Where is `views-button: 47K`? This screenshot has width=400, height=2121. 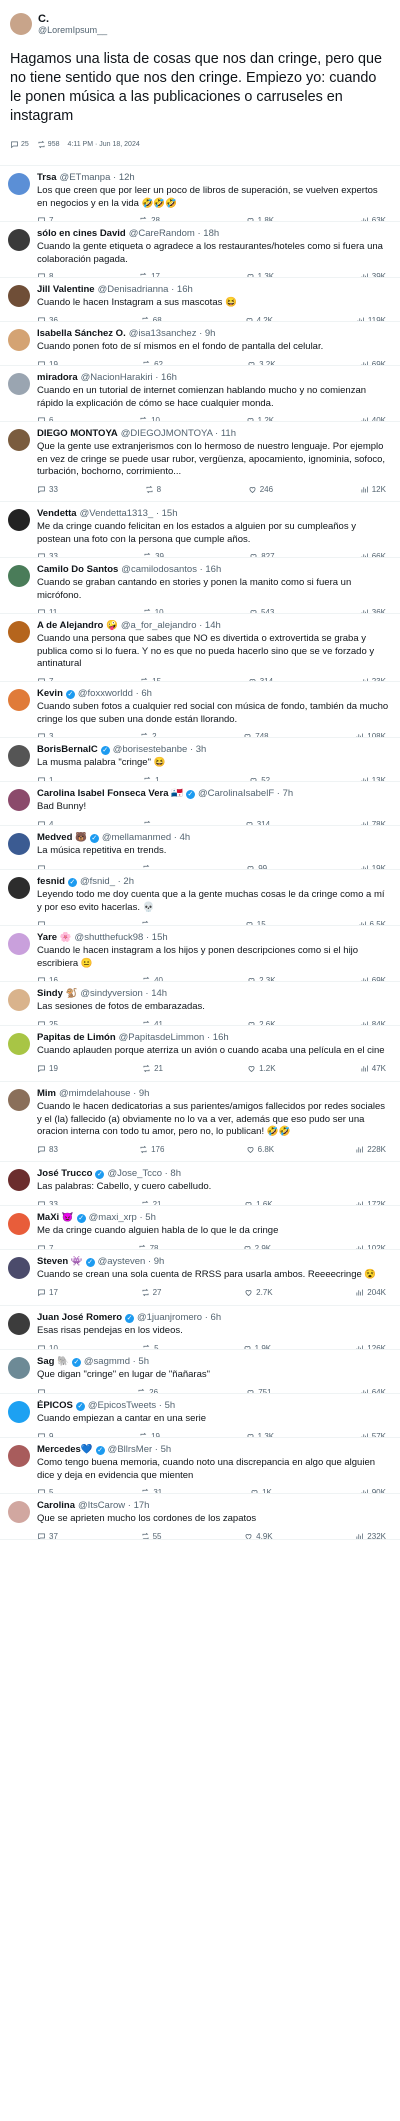 views-button: 47K is located at coordinates (373, 1068).